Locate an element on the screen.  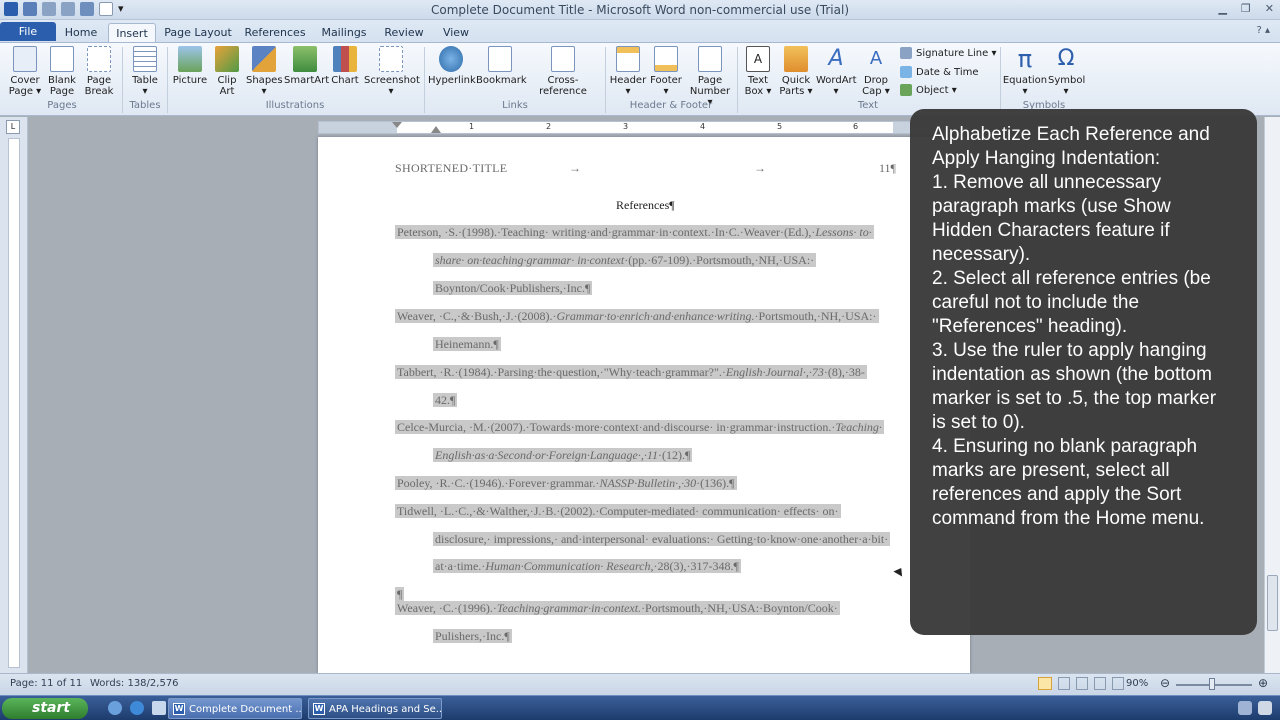
signature-line-button: Signature Line ▾ is located at coordinates (948, 53).